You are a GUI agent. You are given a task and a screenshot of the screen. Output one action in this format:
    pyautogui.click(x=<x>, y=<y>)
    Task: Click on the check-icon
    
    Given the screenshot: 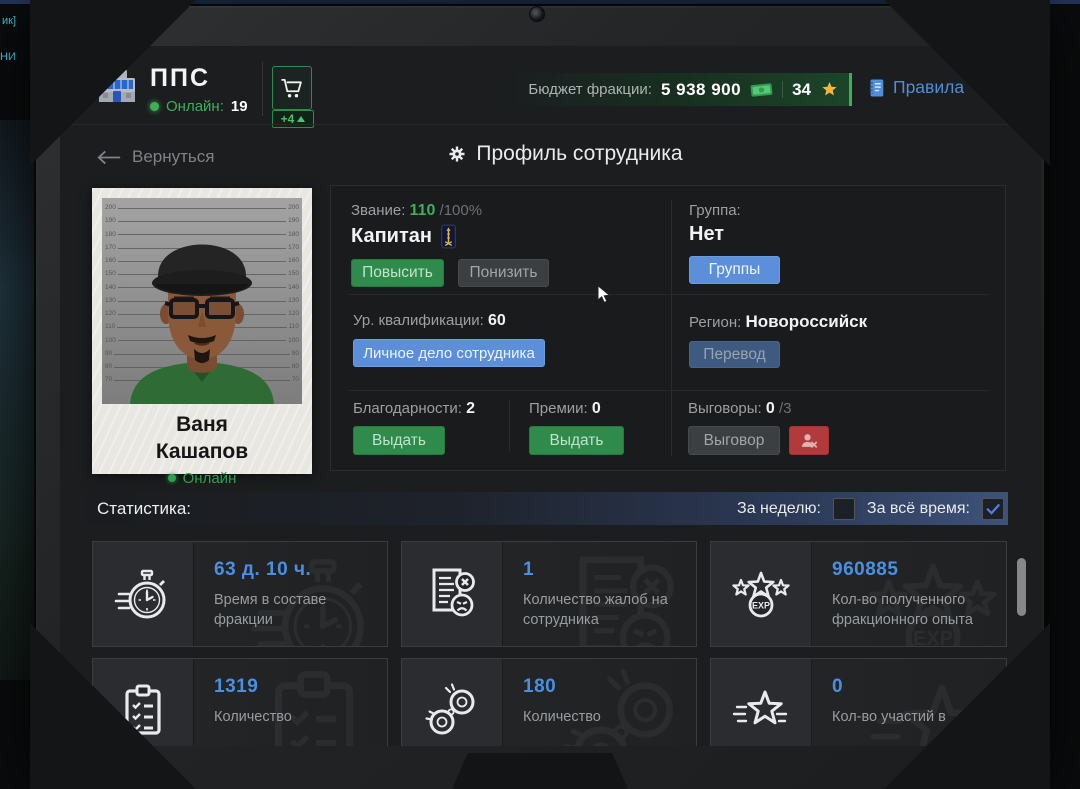 What is the action you would take?
    pyautogui.click(x=993, y=509)
    